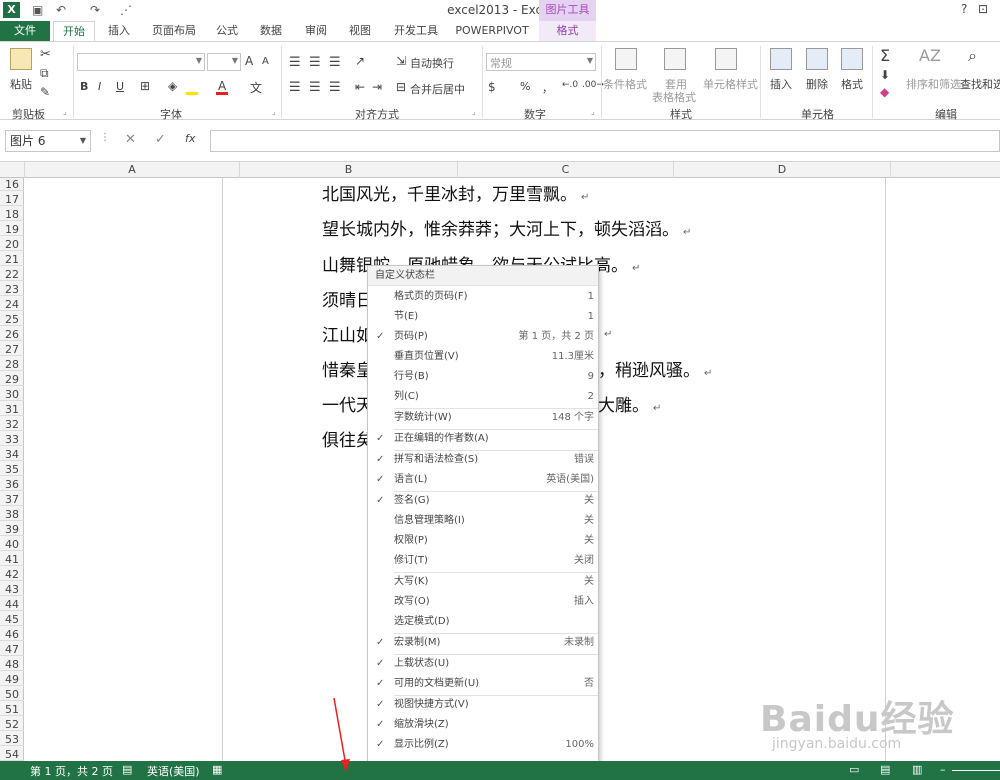 This screenshot has width=1000, height=780. What do you see at coordinates (781, 59) in the screenshot?
I see `insert-cells-icon` at bounding box center [781, 59].